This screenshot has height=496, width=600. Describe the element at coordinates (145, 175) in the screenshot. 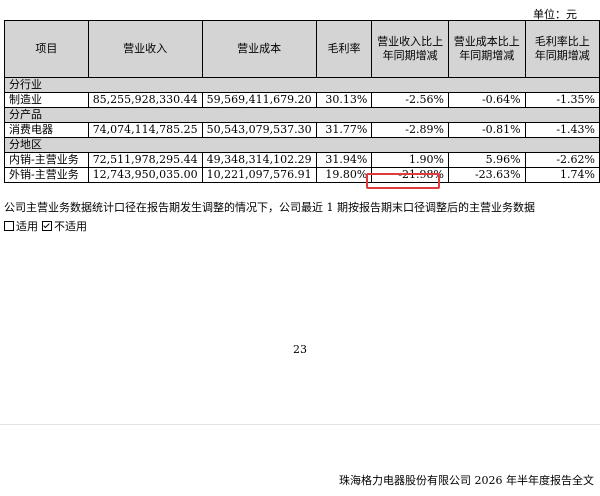

I see `revenue-cell: 12,743,950,035.00` at that location.